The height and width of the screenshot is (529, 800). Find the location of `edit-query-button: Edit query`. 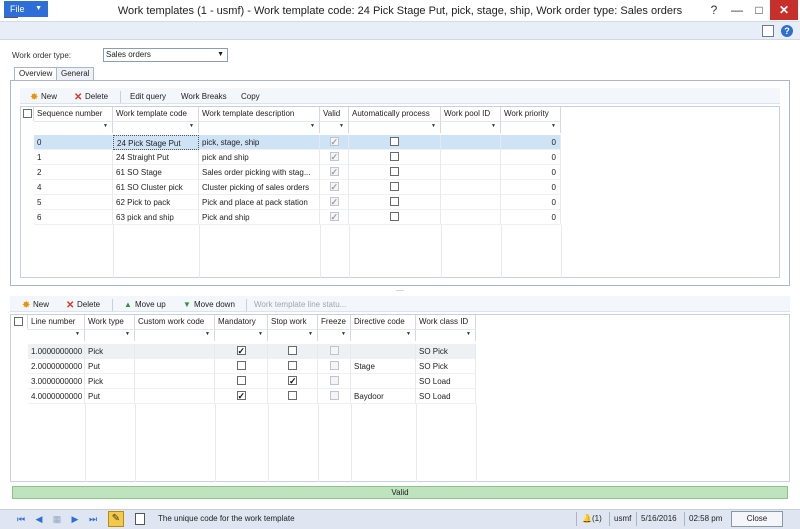

edit-query-button: Edit query is located at coordinates (148, 96).